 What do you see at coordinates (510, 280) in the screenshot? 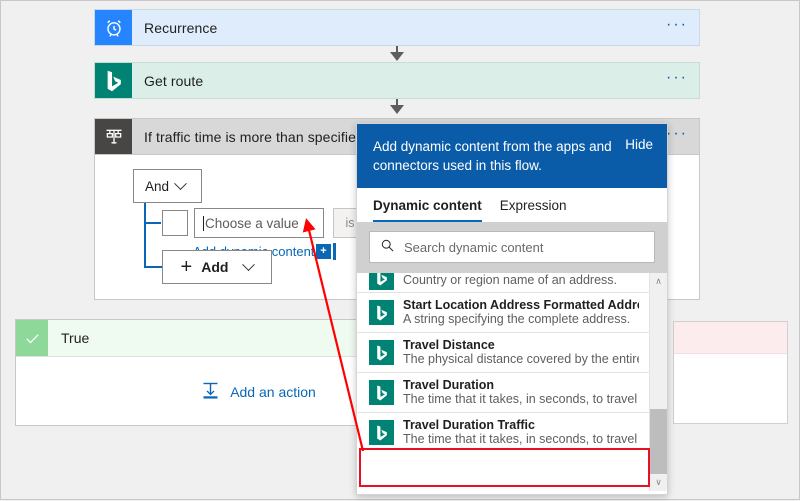
I see `list-item-description: Country or region name of an address.` at bounding box center [510, 280].